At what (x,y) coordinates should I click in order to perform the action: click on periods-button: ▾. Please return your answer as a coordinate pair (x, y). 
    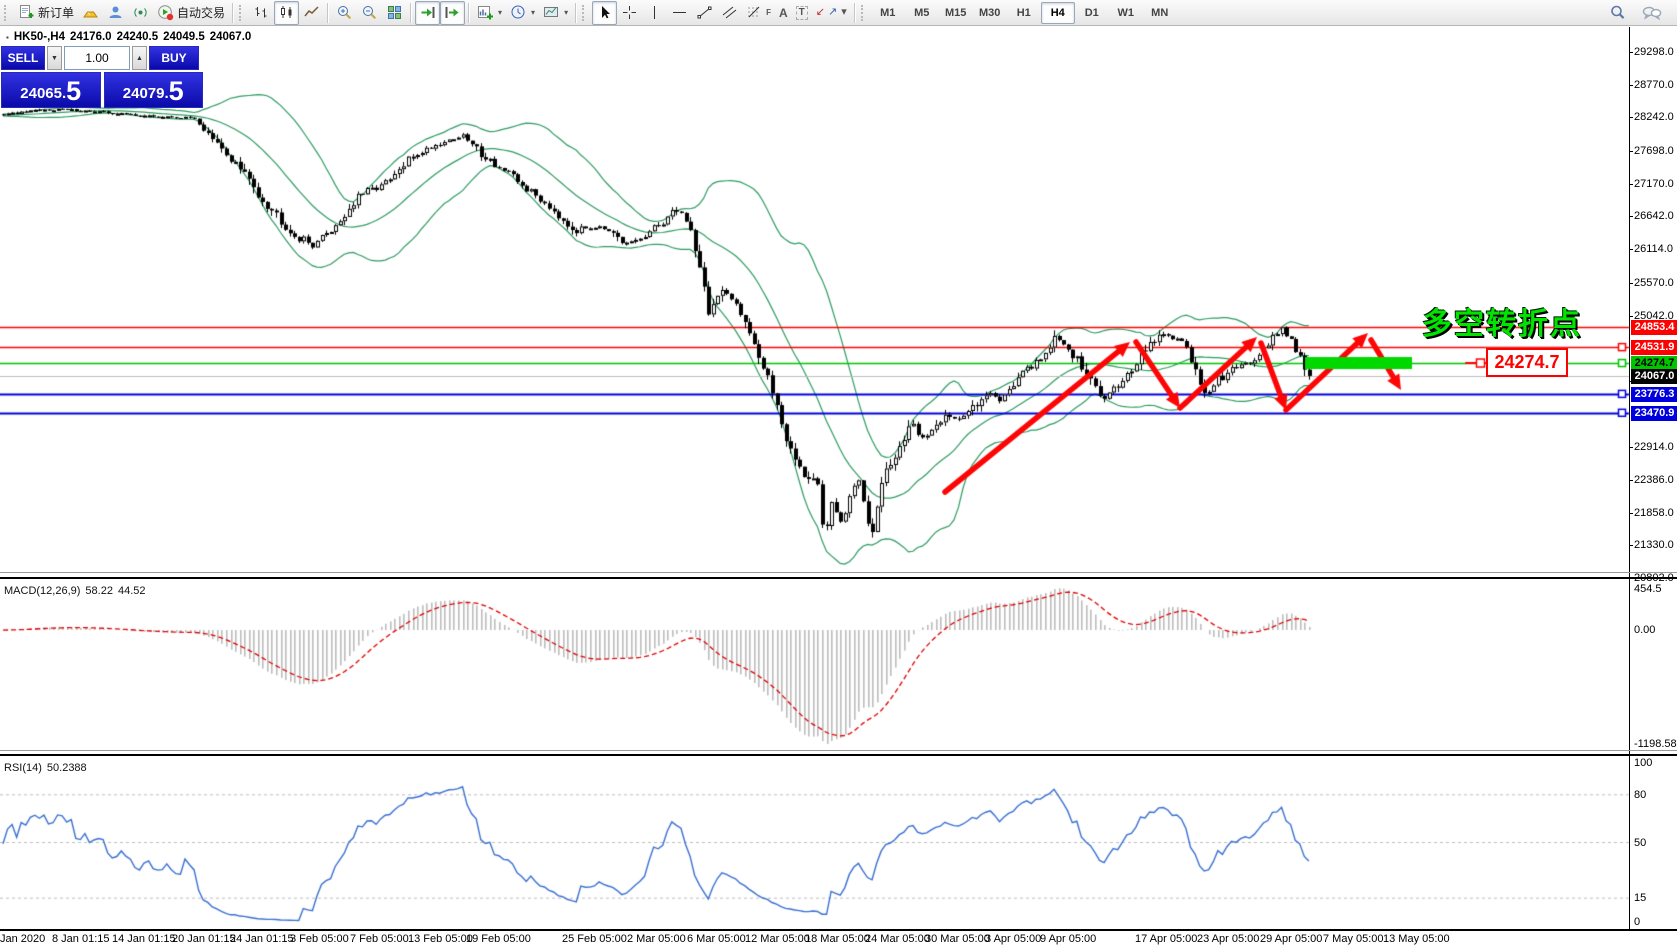
    Looking at the image, I should click on (522, 13).